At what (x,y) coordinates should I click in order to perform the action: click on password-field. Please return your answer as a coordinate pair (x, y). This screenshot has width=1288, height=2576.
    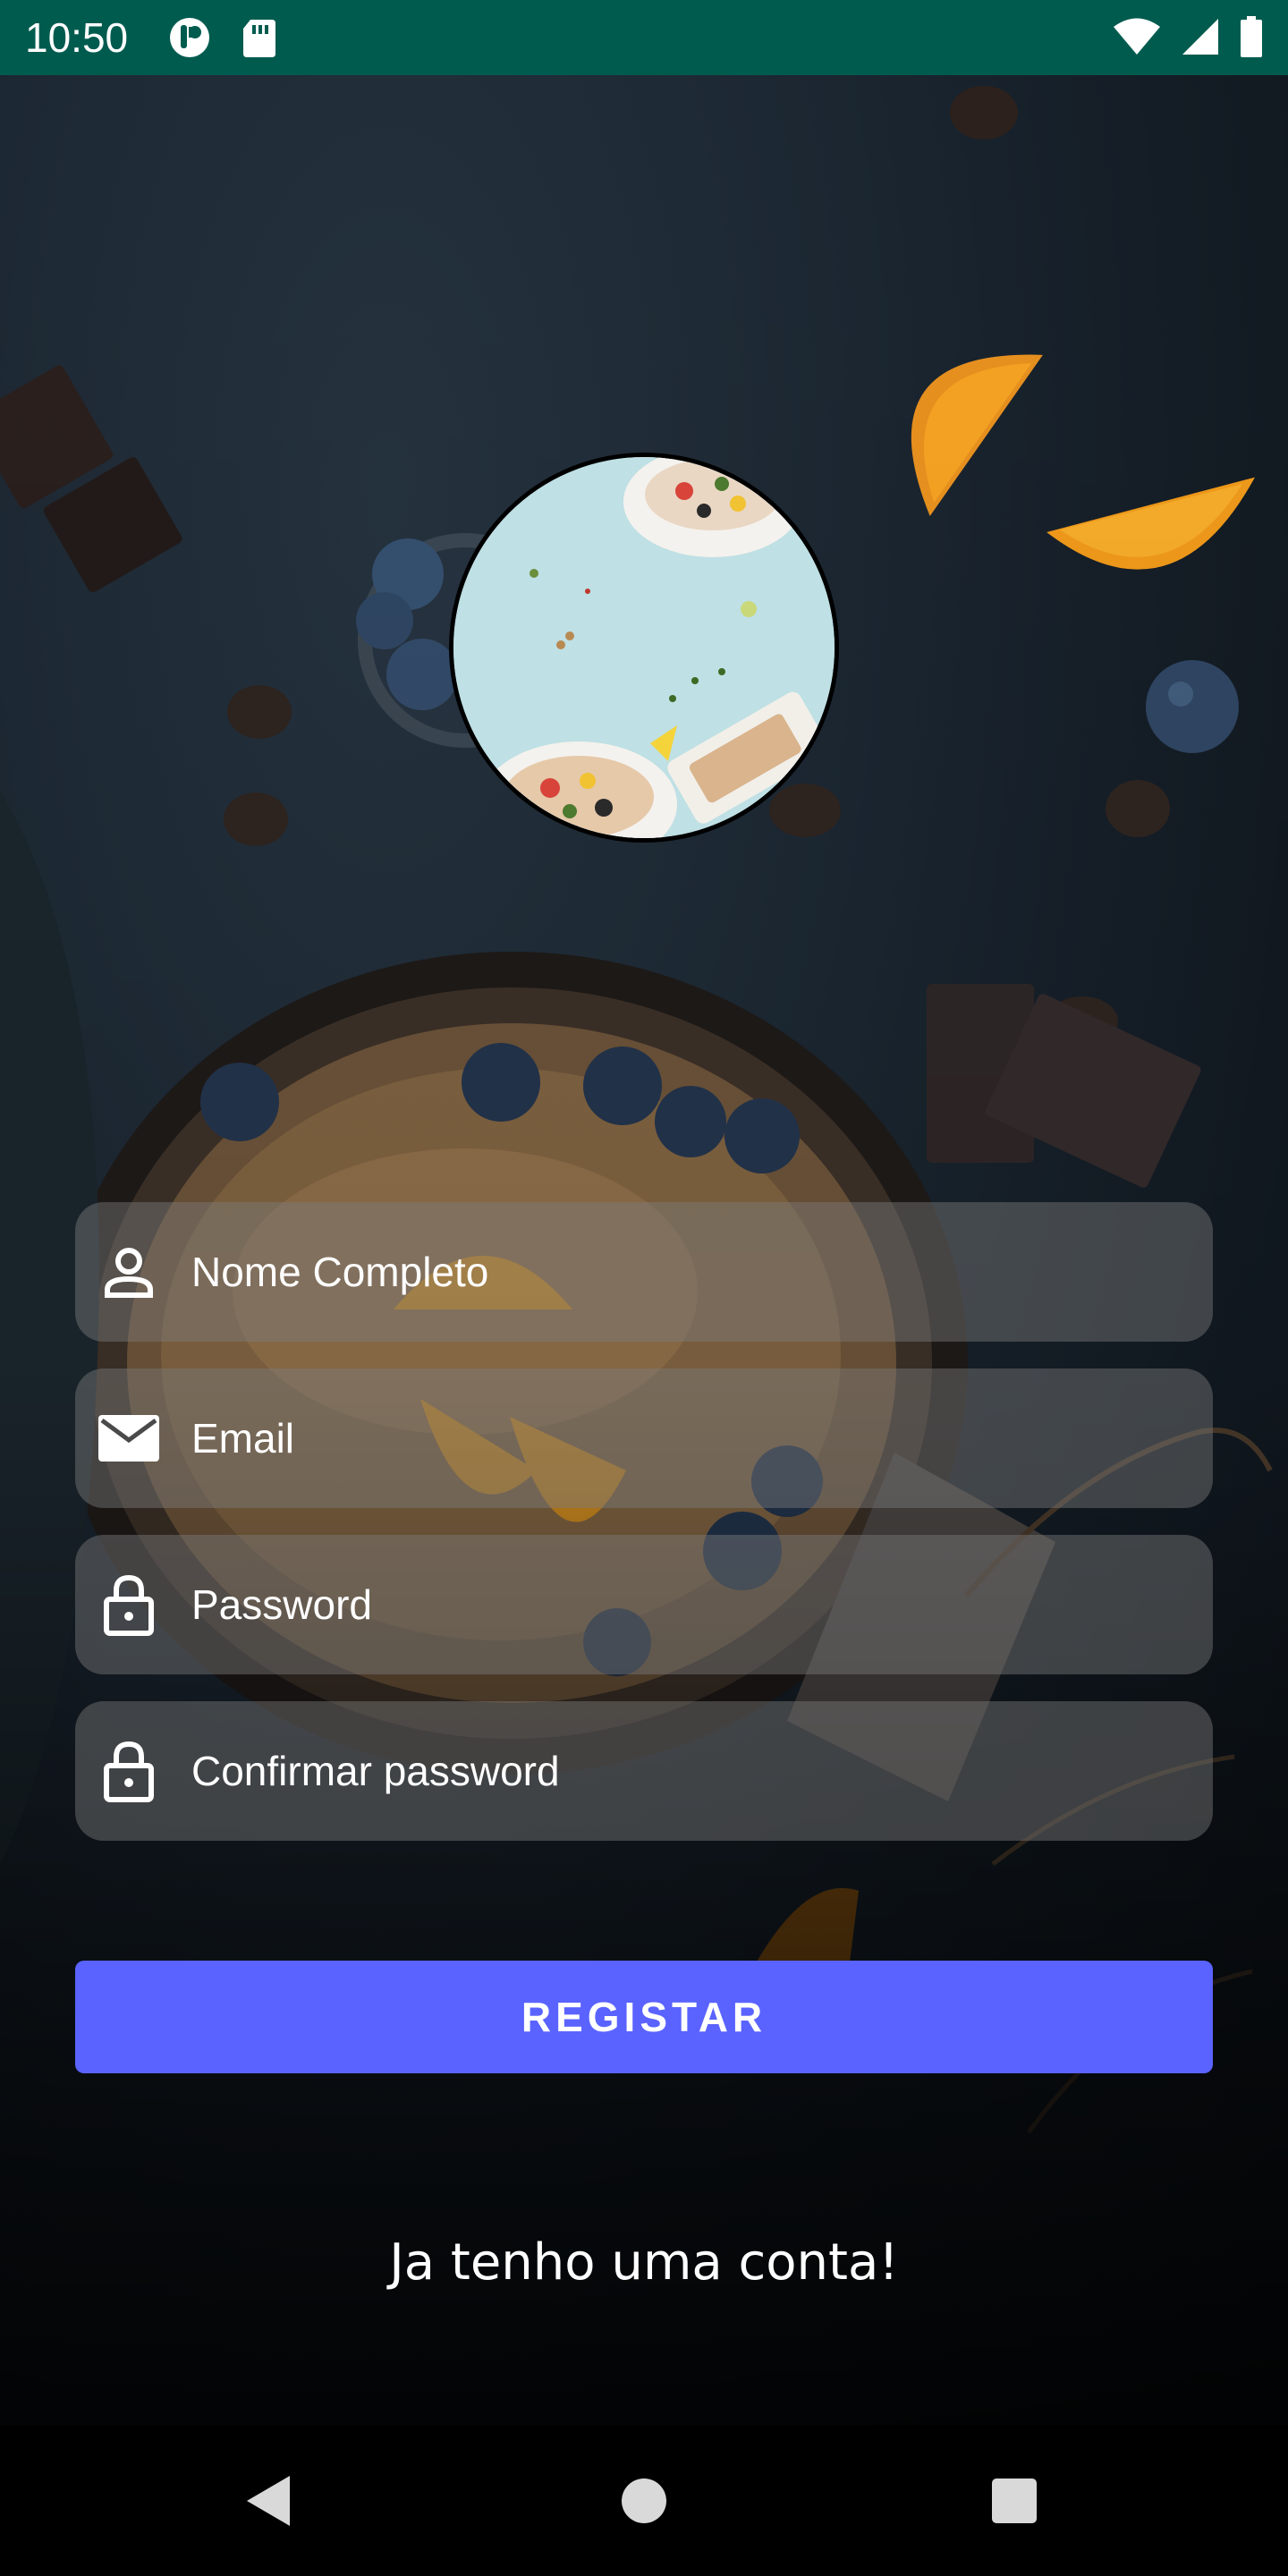
    Looking at the image, I should click on (644, 1604).